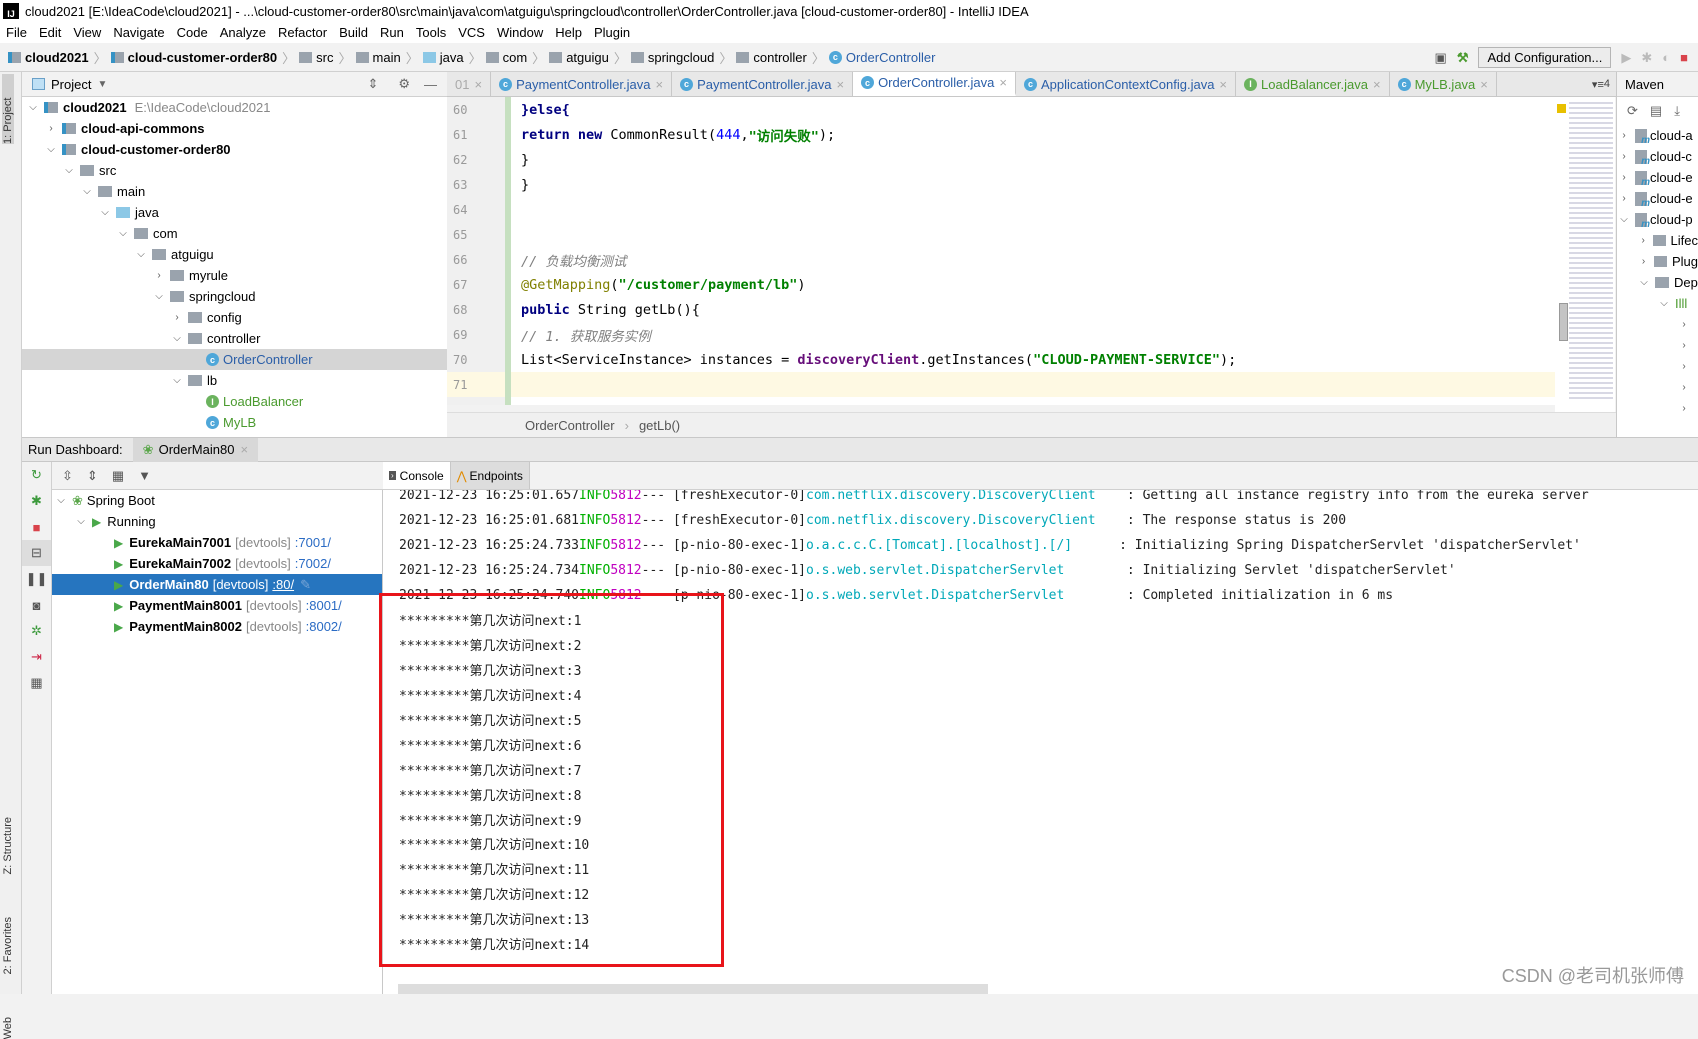 The height and width of the screenshot is (1039, 1698). I want to click on maven-item: ›cloud-c, so click(1657, 156).